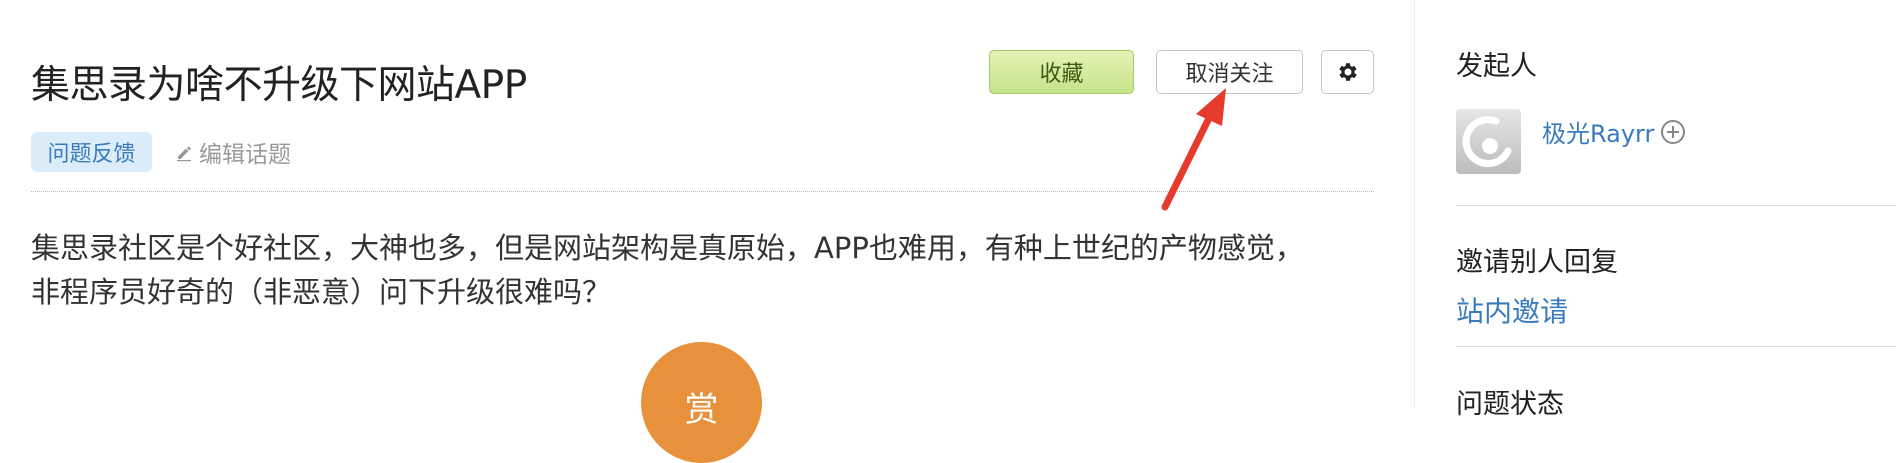 This screenshot has width=1896, height=463. Describe the element at coordinates (1537, 262) in the screenshot. I see `invite-heading: 邀请别人回复` at that location.